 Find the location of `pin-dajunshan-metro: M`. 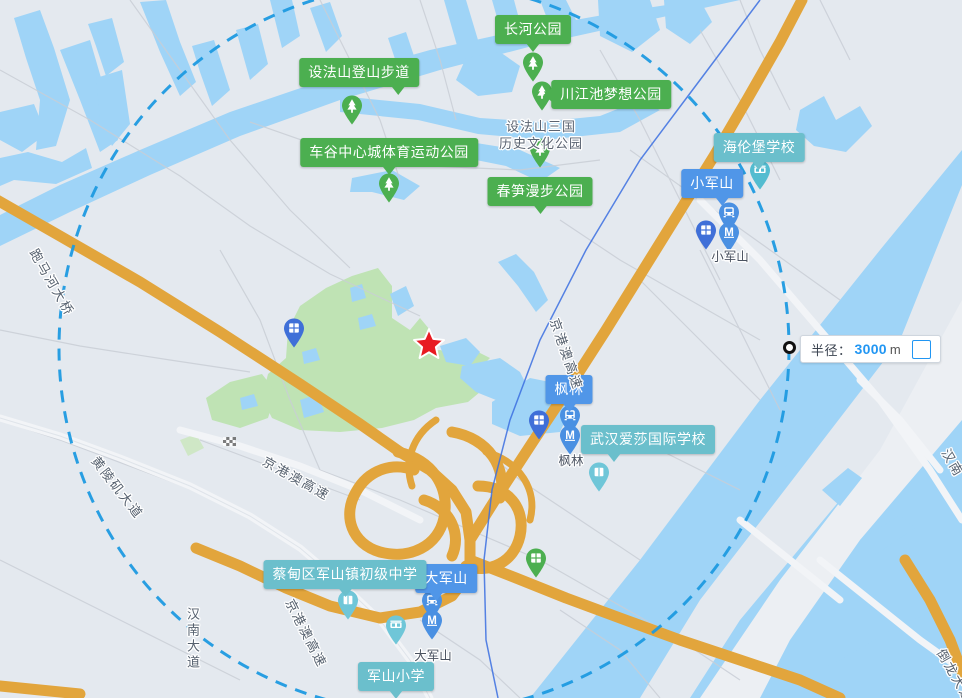

pin-dajunshan-metro: M is located at coordinates (432, 625).